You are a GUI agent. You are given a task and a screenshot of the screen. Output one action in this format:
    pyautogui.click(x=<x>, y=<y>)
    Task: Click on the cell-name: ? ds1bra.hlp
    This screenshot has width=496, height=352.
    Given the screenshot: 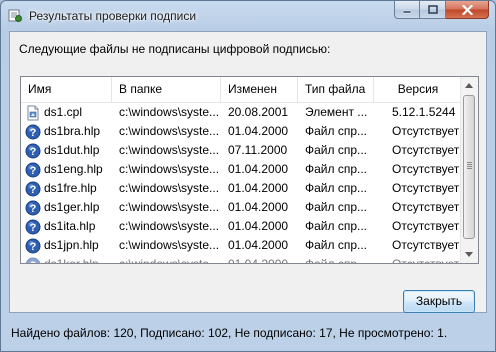 What is the action you would take?
    pyautogui.click(x=66, y=131)
    